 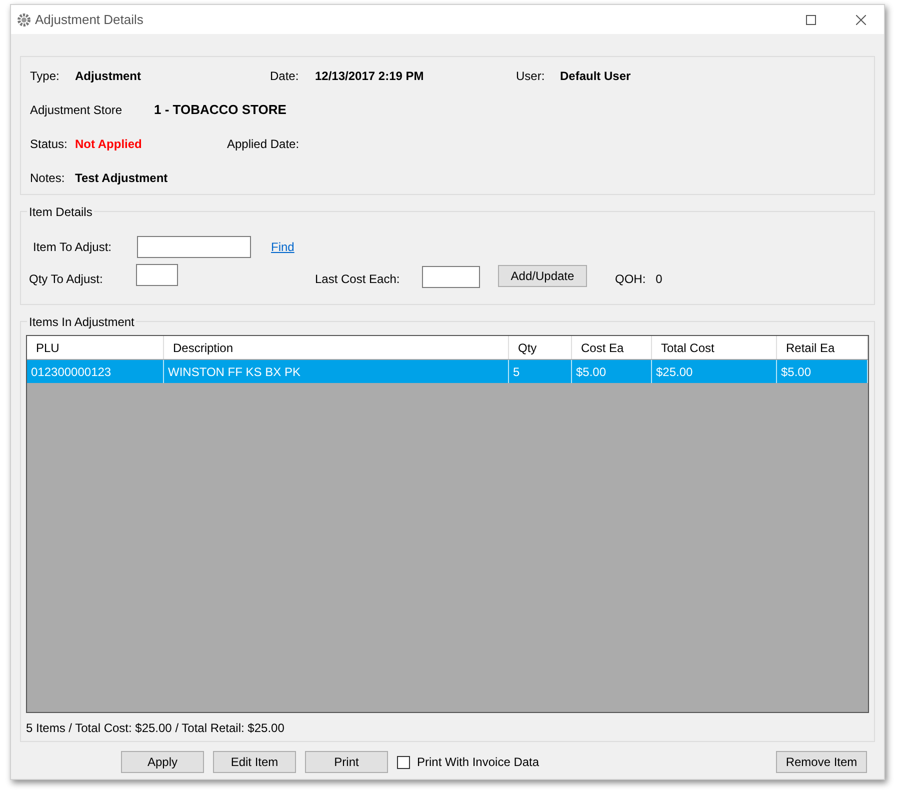 What do you see at coordinates (263, 144) in the screenshot?
I see `label: Applied Date:` at bounding box center [263, 144].